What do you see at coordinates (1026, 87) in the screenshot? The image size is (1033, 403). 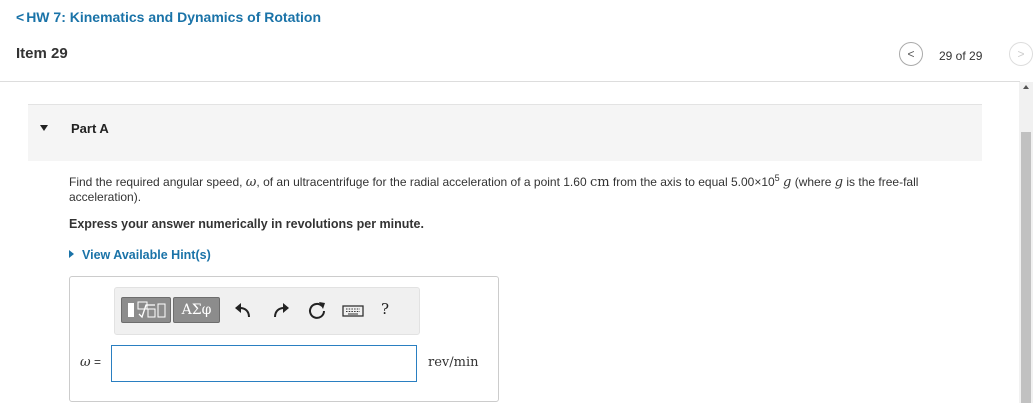 I see `scroll-up-icon` at bounding box center [1026, 87].